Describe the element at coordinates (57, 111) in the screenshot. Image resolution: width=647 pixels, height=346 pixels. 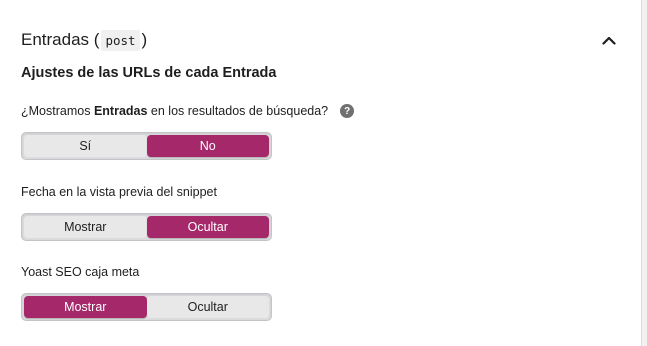
I see `label-text: ¿Mostramos` at that location.